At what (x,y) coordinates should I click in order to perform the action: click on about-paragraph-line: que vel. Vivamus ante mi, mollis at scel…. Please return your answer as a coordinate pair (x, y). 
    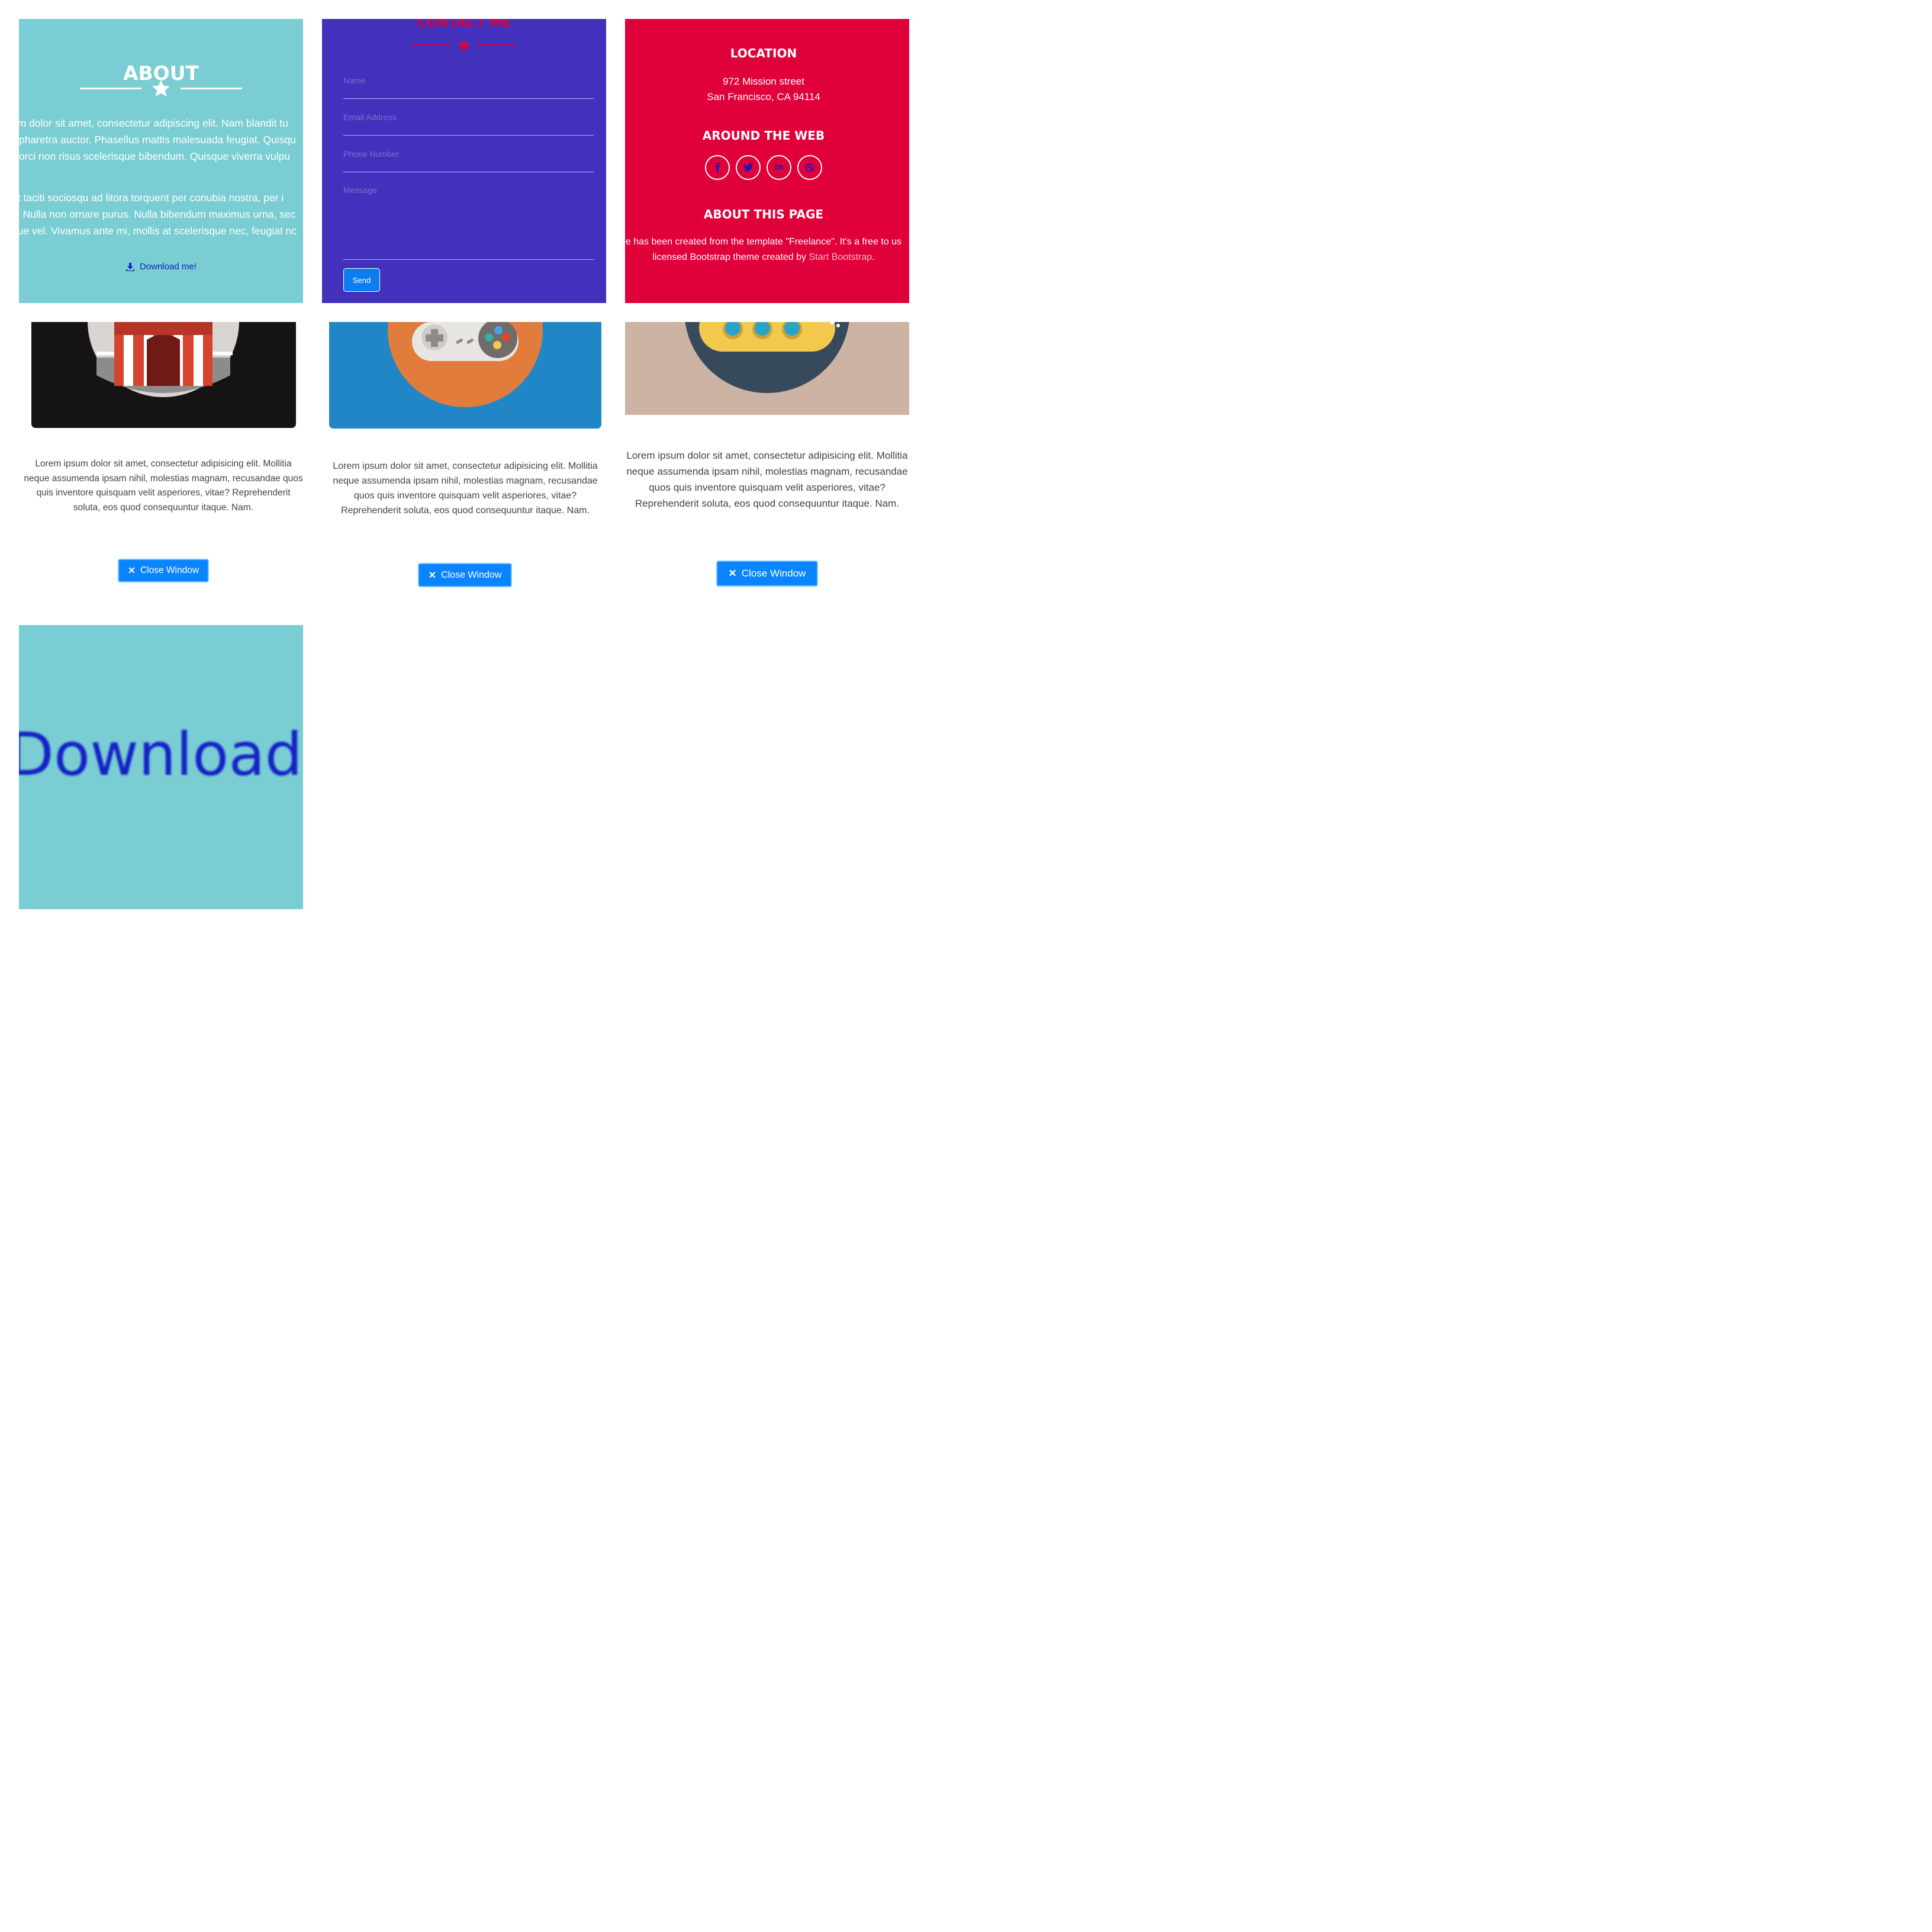
    Looking at the image, I should click on (158, 231).